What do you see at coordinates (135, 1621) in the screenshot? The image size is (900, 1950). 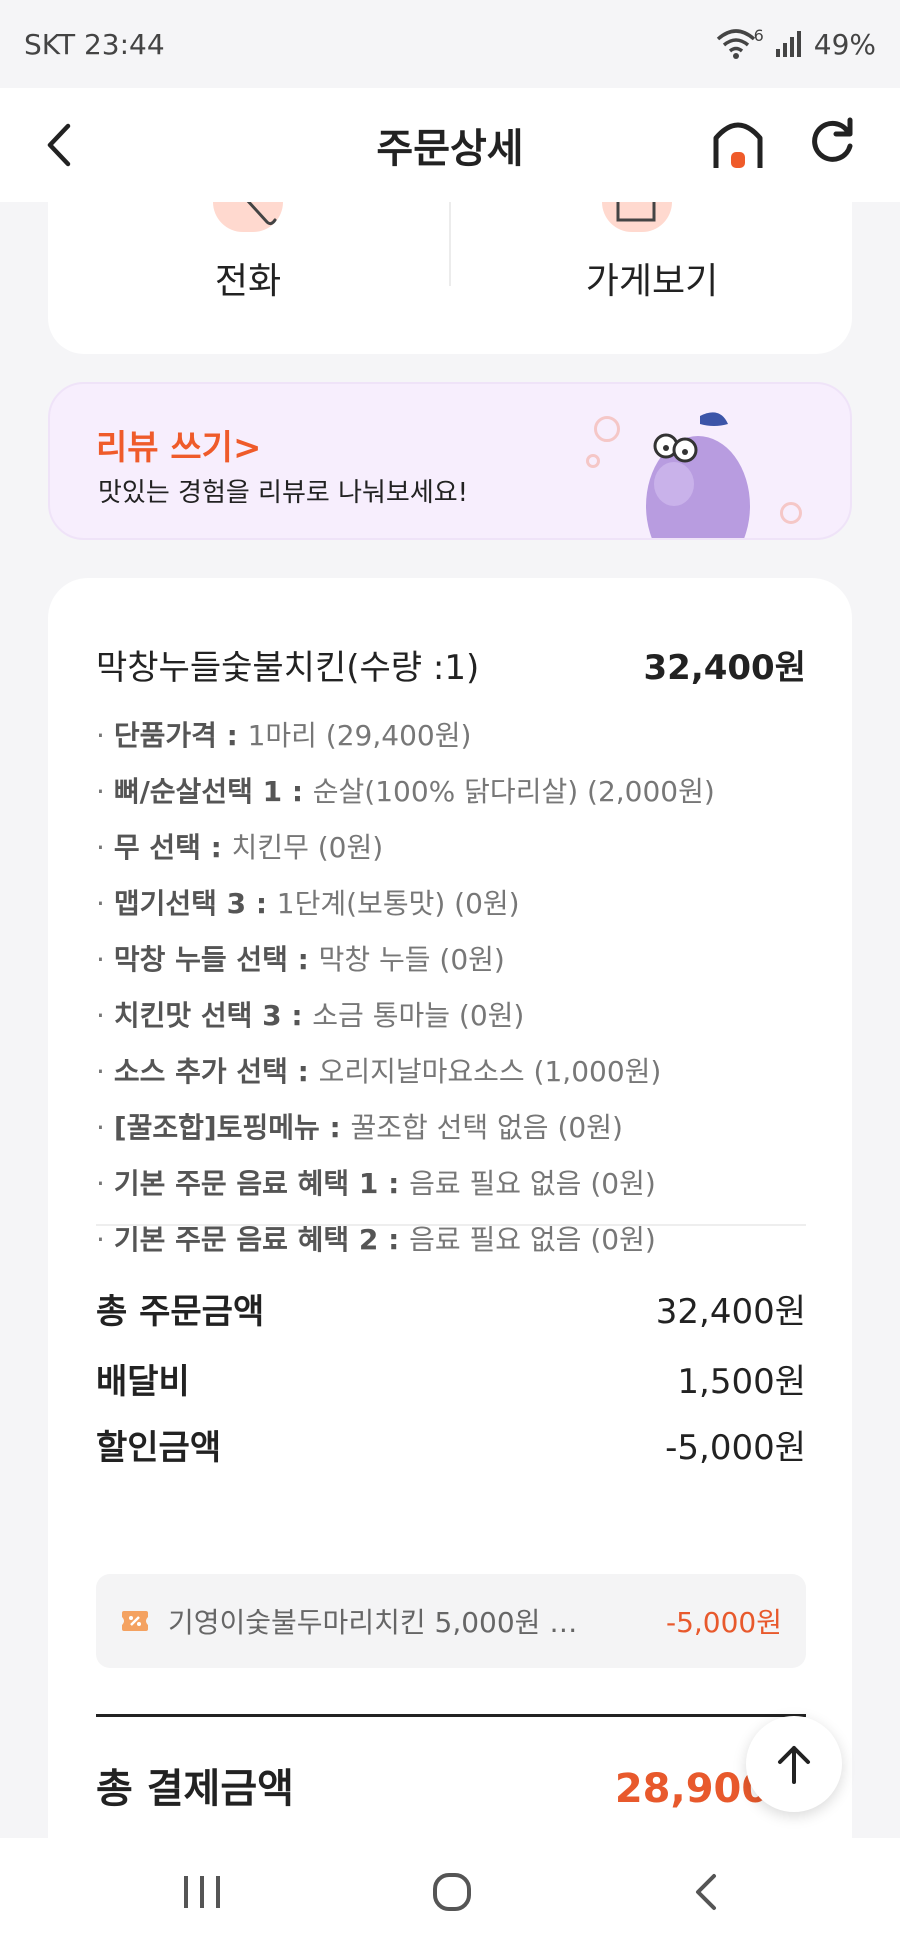 I see `coupon-icon` at bounding box center [135, 1621].